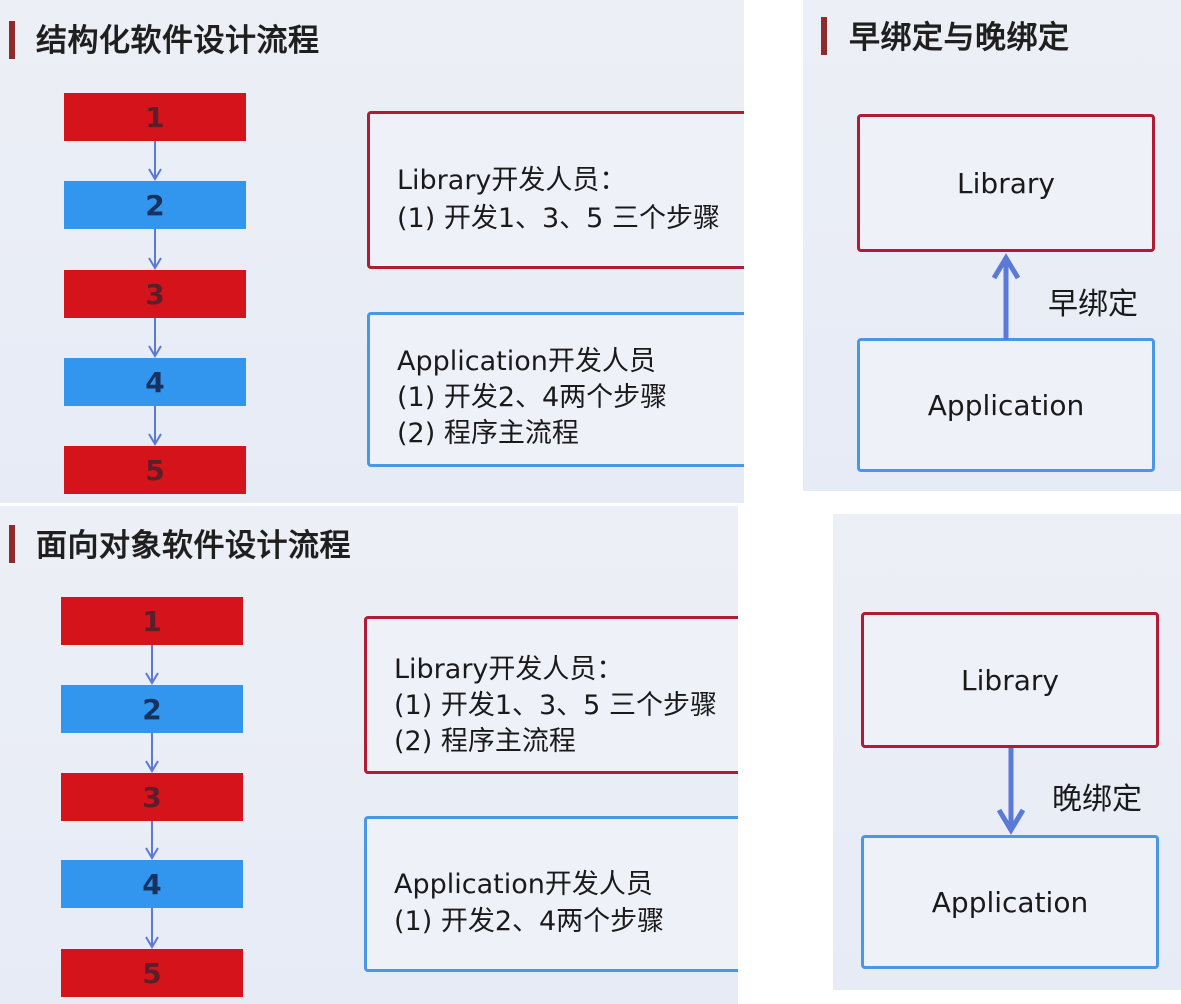  I want to click on library-developer-box: Library开发人员： (1) 开发1、3、5 三个步骤, so click(555, 190).